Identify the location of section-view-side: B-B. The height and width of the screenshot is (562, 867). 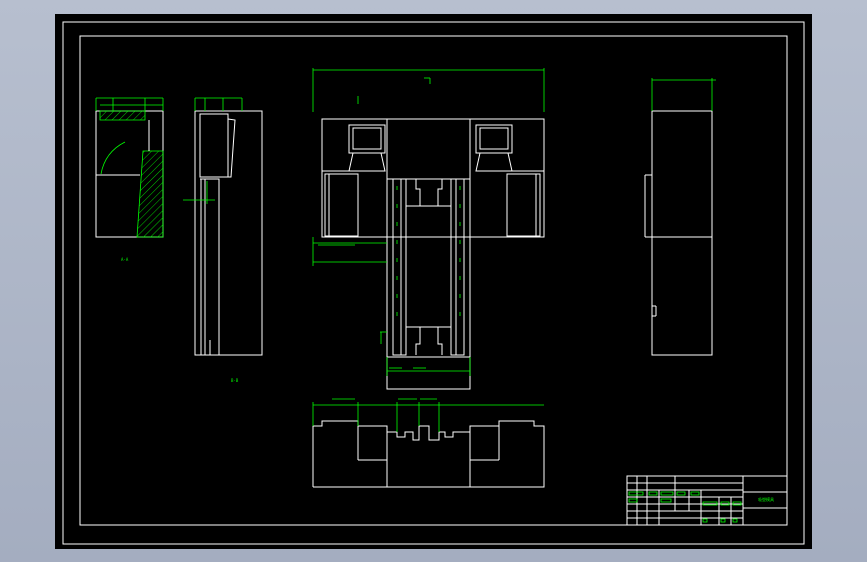
(223, 240).